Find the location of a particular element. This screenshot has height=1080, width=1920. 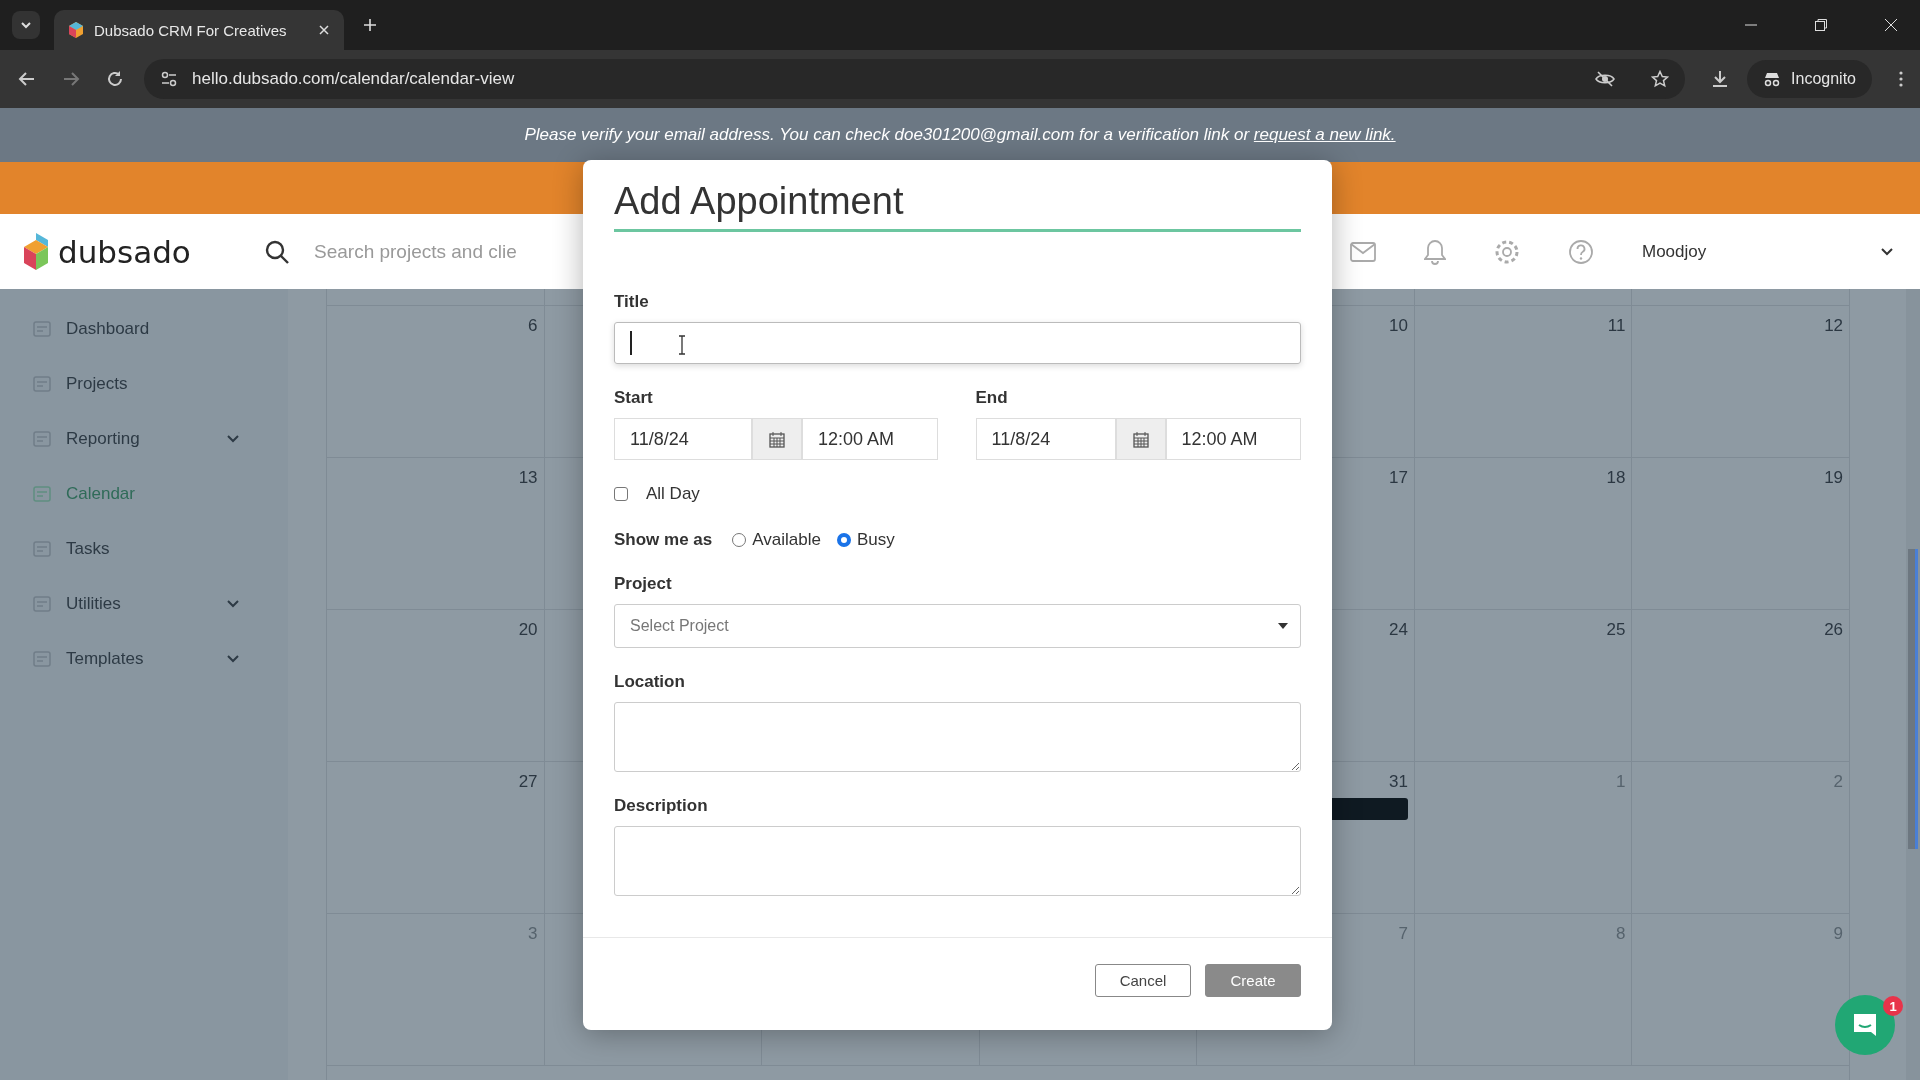

day-number: 27 is located at coordinates (528, 782).